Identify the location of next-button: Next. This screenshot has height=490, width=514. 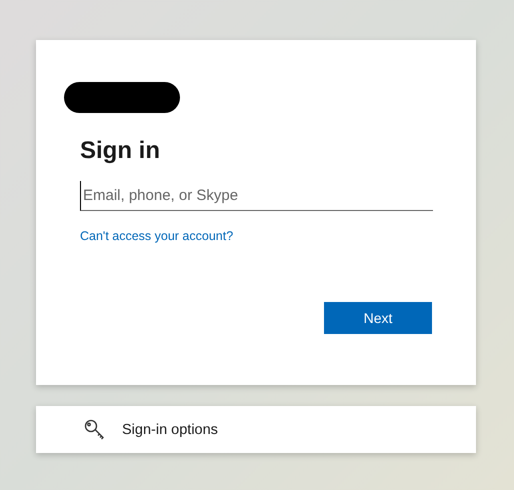
(378, 318).